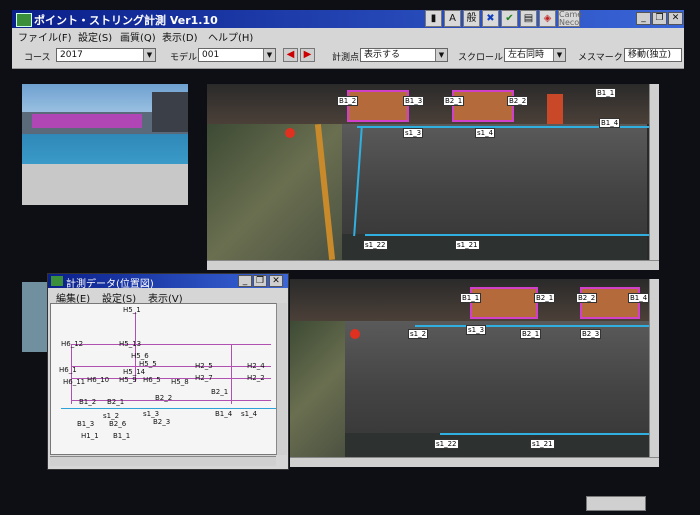  What do you see at coordinates (72, 344) in the screenshot?
I see `diagram-label: H6_12` at bounding box center [72, 344].